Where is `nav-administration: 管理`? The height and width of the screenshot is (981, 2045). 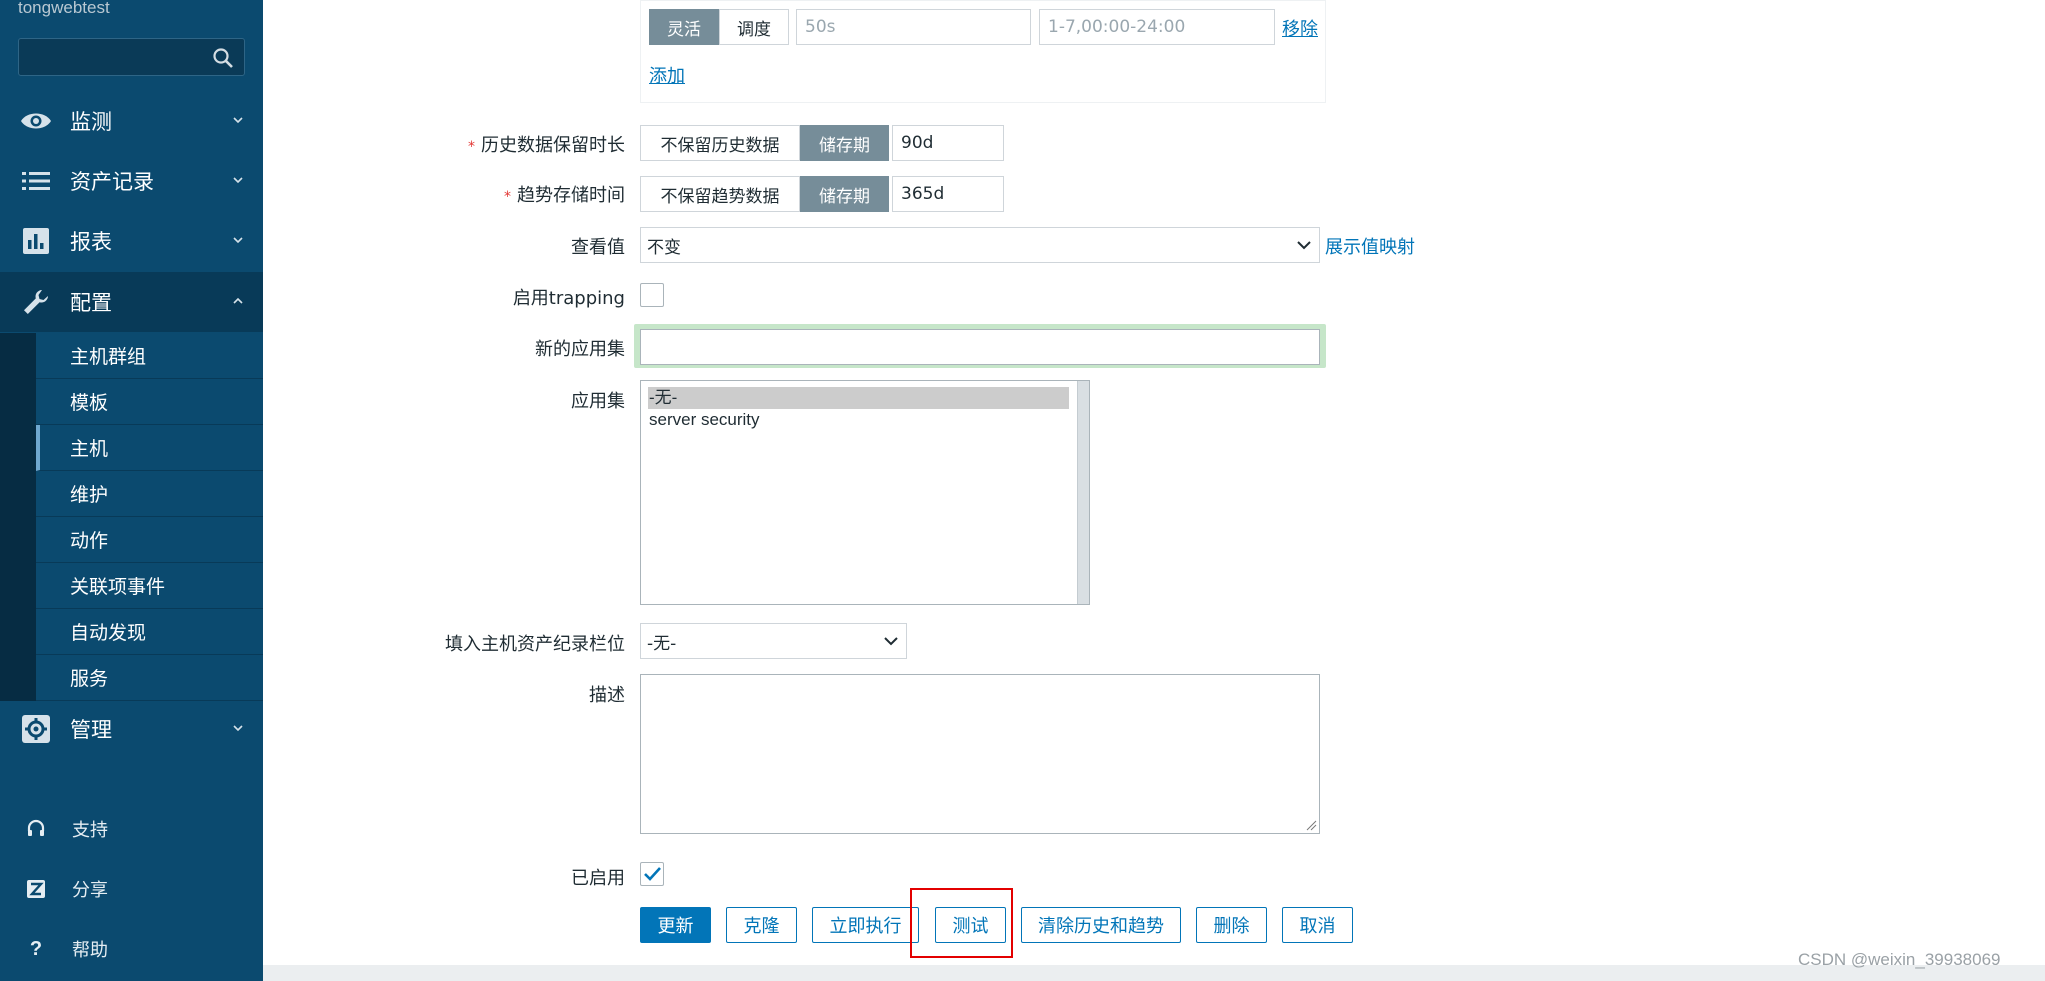
nav-administration: 管理 is located at coordinates (131, 729).